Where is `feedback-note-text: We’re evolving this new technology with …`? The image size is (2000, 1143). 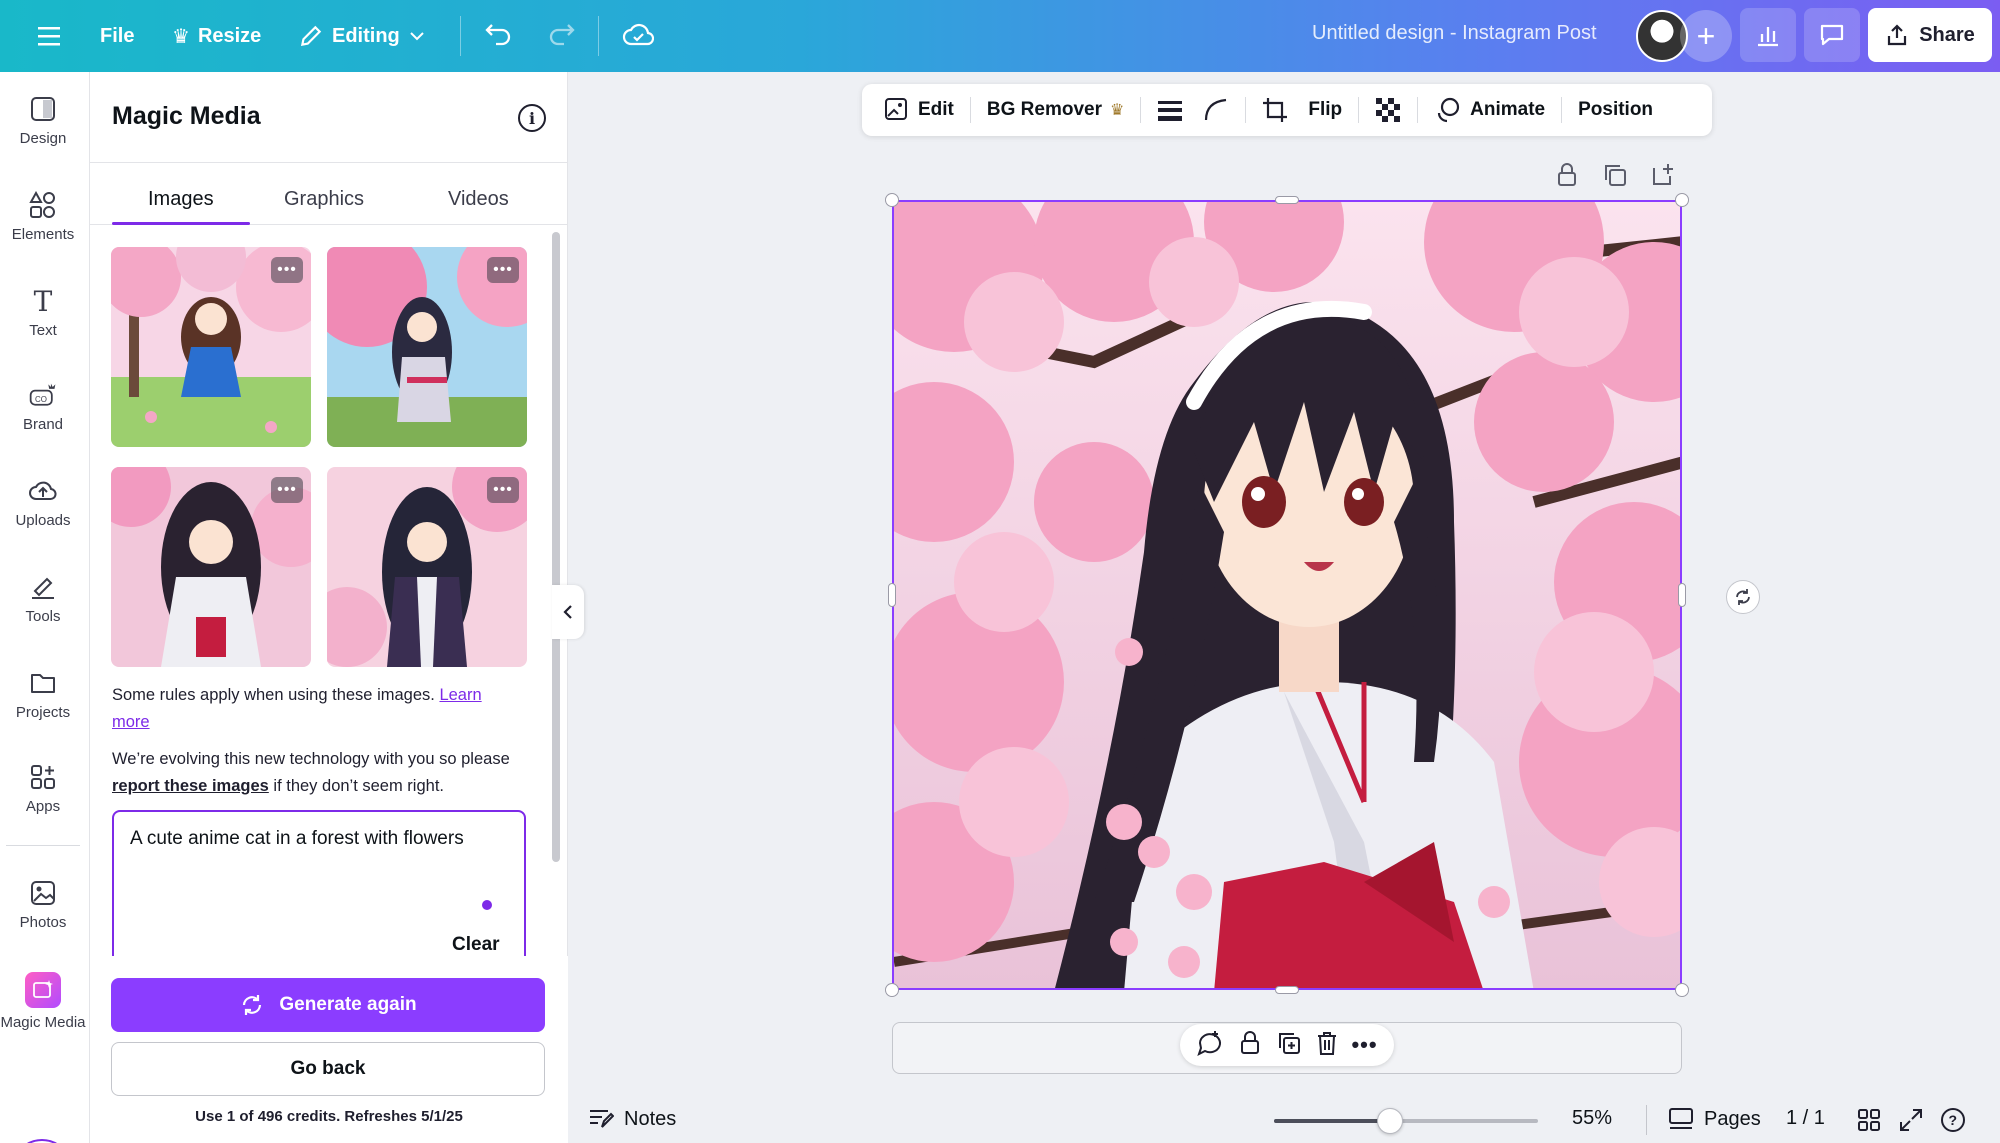 feedback-note-text: We’re evolving this new technology with … is located at coordinates (311, 759).